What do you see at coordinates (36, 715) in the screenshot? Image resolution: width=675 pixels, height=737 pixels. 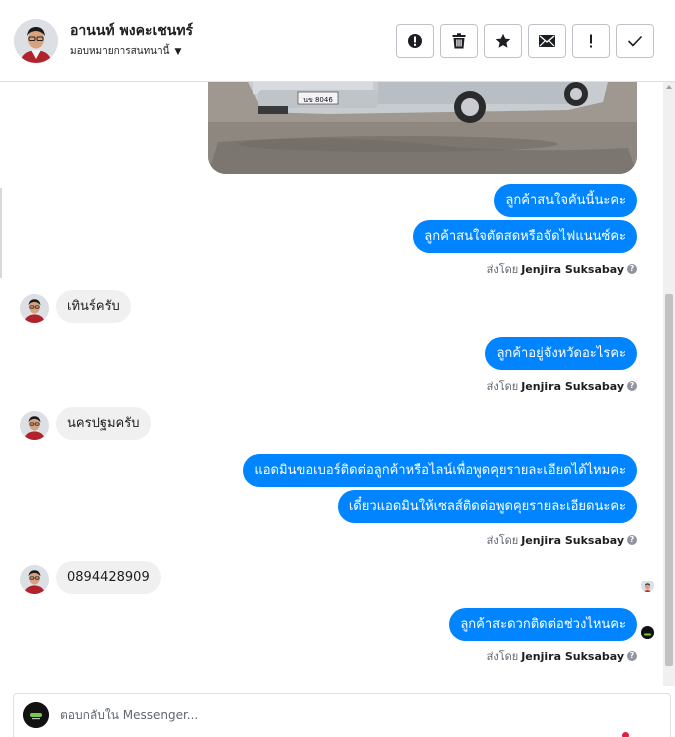 I see `page-logo-avatar` at bounding box center [36, 715].